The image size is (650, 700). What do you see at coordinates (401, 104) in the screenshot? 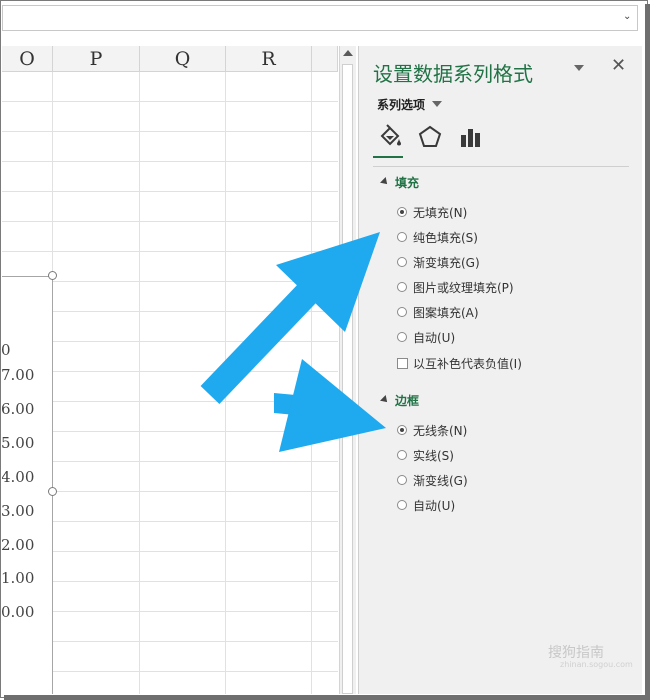
I see `series-options-label: 系列选项` at bounding box center [401, 104].